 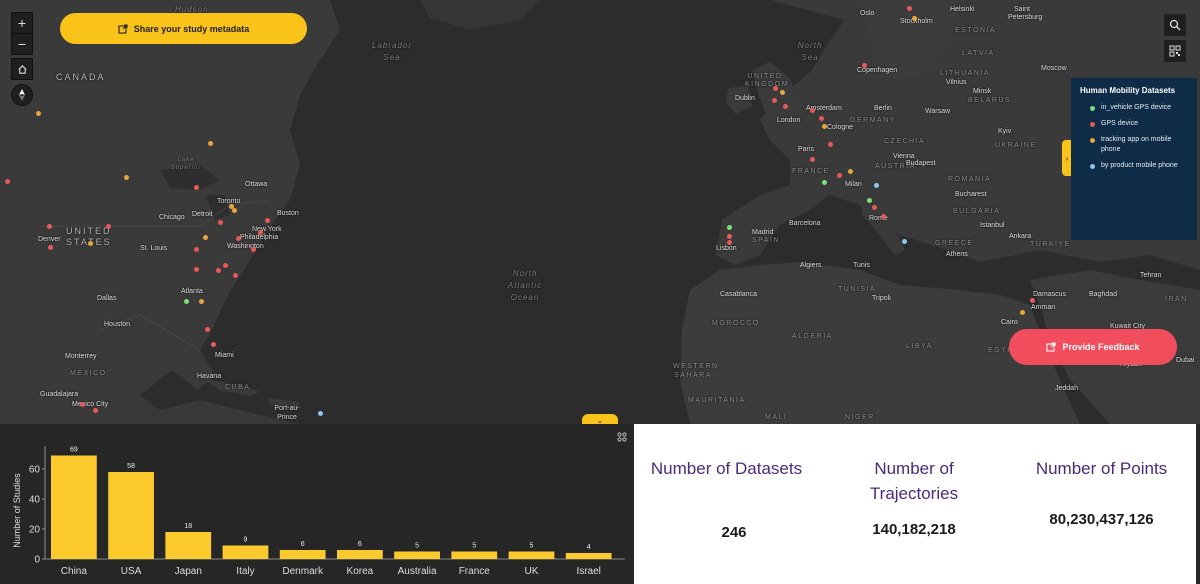 I want to click on home-button, so click(x=22, y=69).